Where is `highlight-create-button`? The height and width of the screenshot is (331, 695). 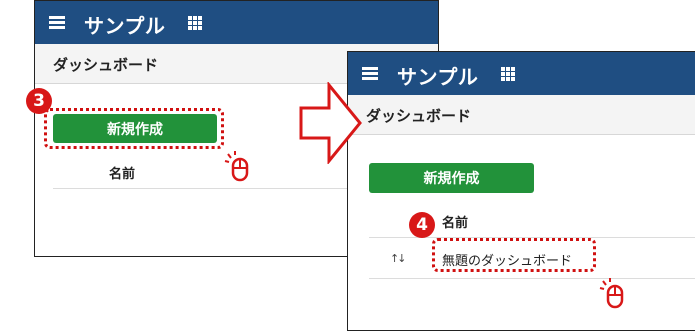 highlight-create-button is located at coordinates (134, 128).